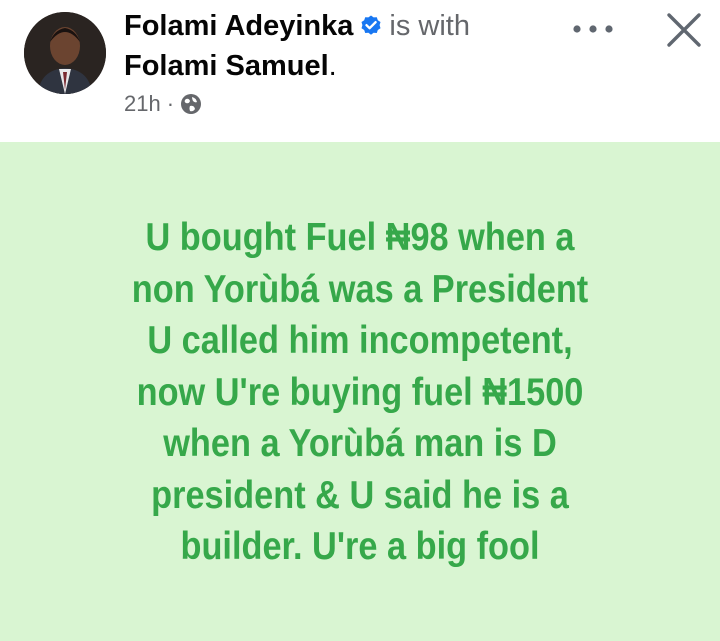 Image resolution: width=720 pixels, height=641 pixels. I want to click on tagged-suffix: ., so click(332, 66).